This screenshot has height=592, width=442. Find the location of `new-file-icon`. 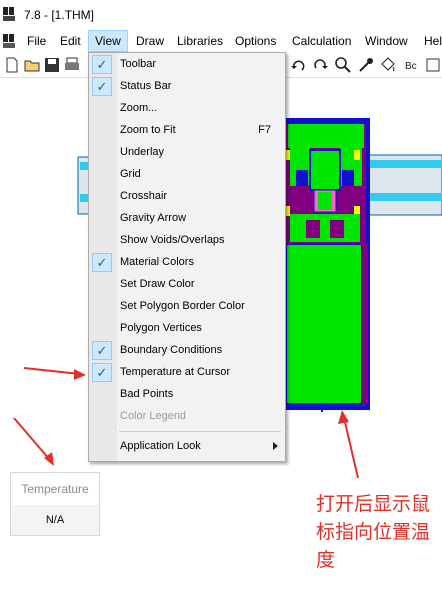

new-file-icon is located at coordinates (12, 65).